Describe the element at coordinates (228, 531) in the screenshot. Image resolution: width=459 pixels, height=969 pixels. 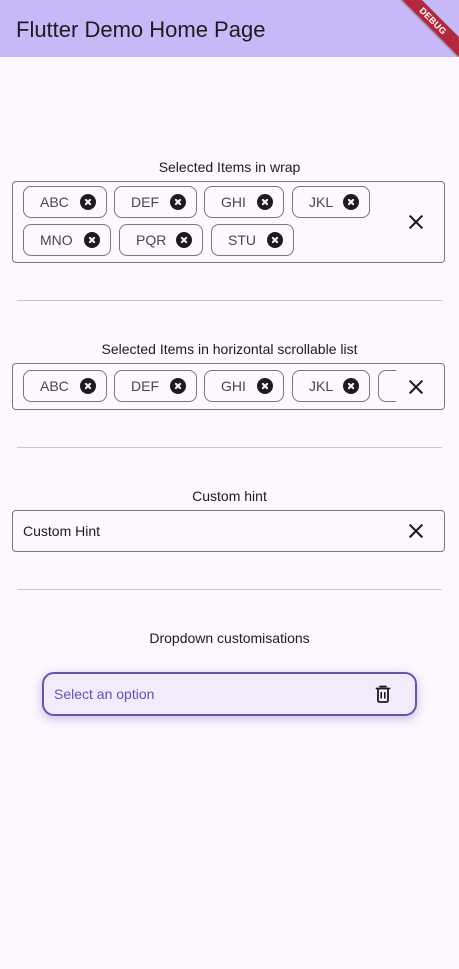
I see `custom-hint-field: Custom Hint` at that location.